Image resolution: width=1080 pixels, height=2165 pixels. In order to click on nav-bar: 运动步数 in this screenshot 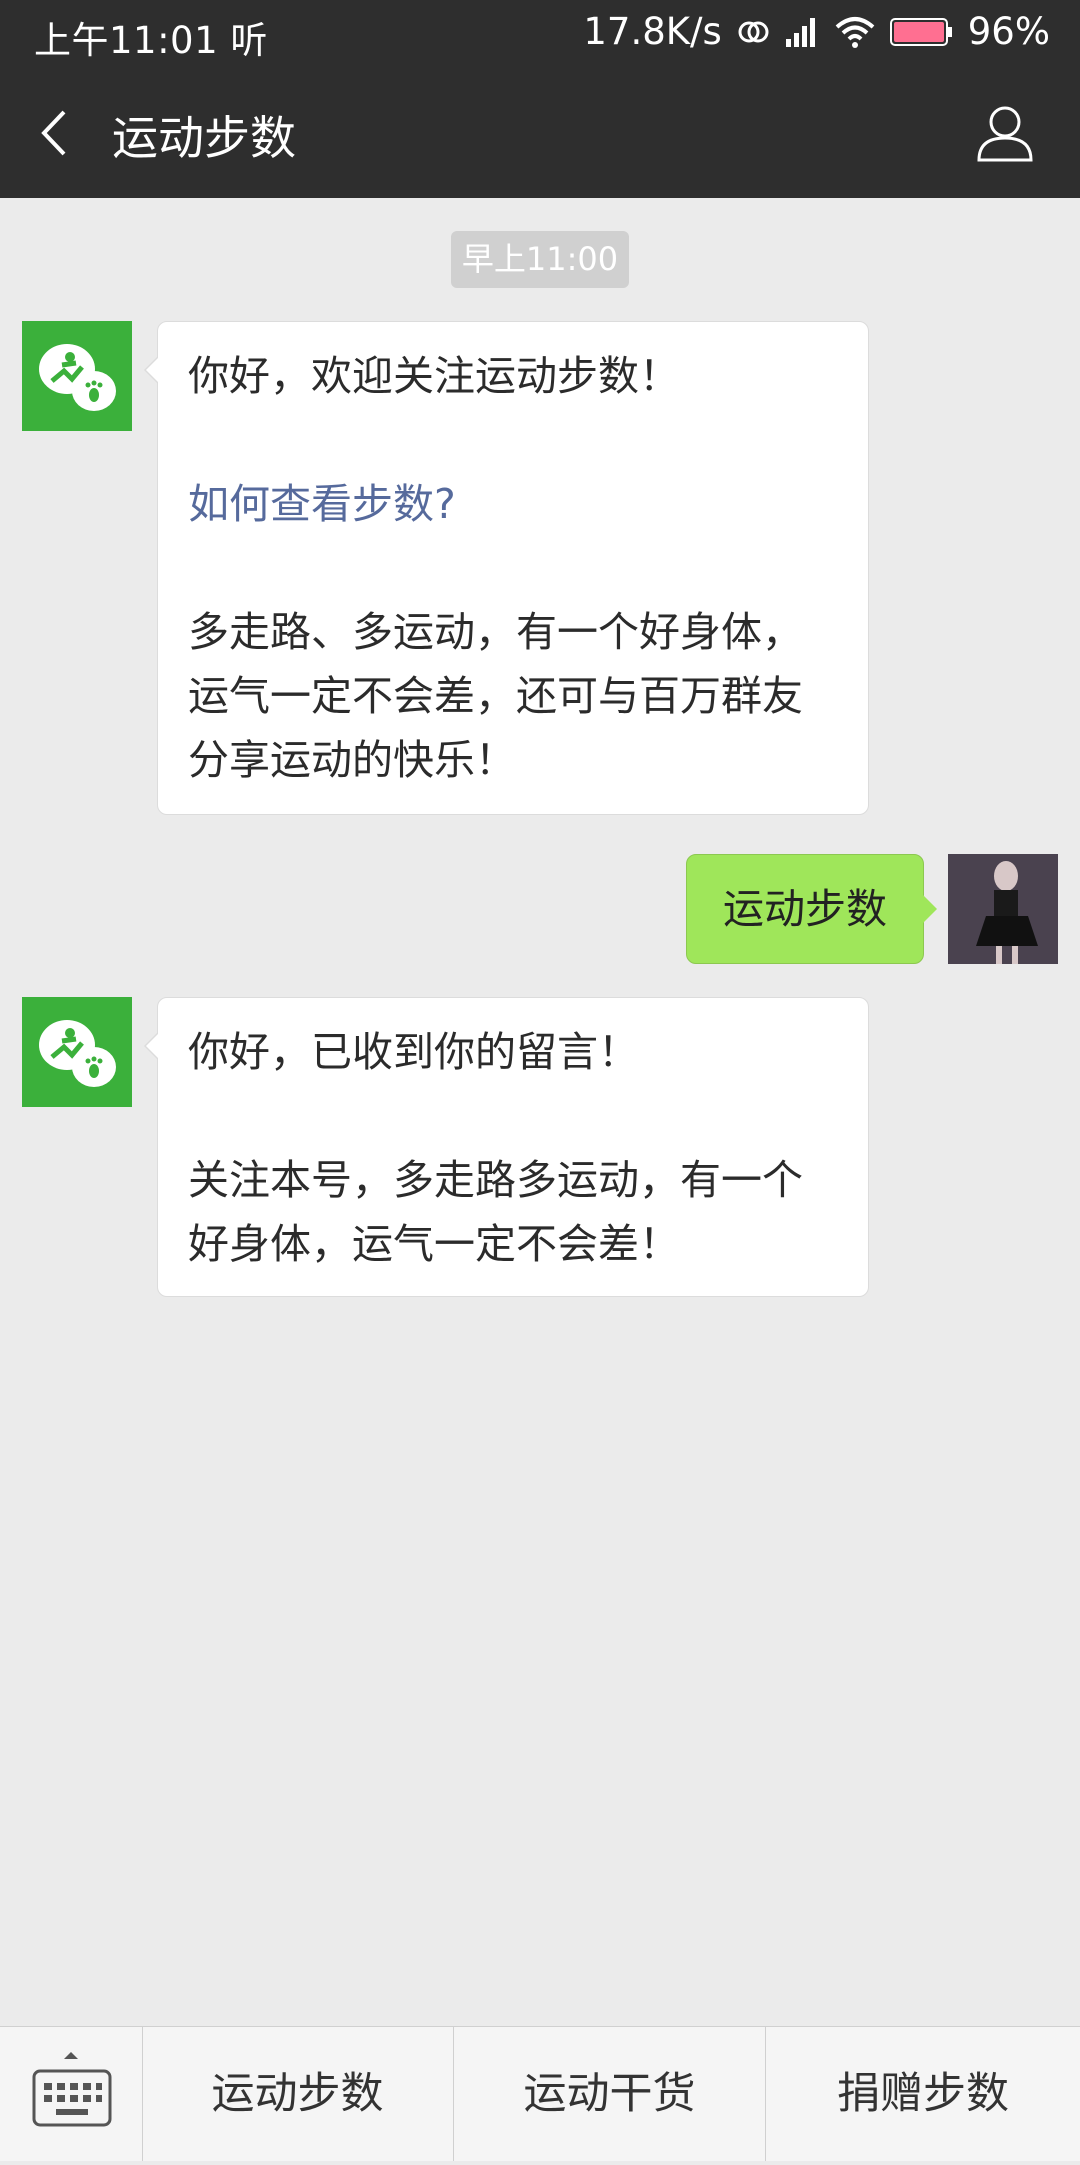, I will do `click(540, 133)`.